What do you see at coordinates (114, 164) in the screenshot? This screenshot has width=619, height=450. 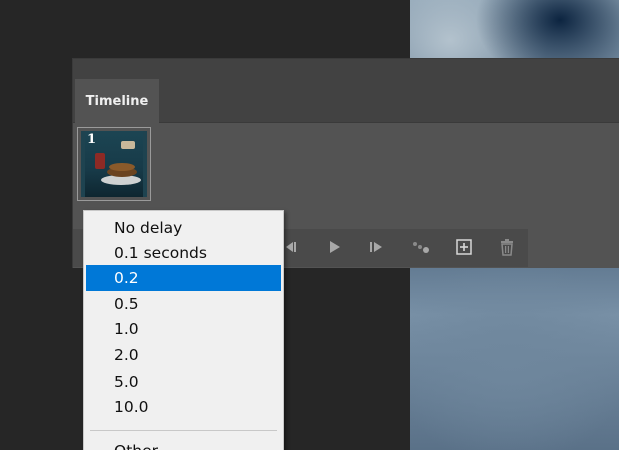 I see `timeline-frame: 1` at bounding box center [114, 164].